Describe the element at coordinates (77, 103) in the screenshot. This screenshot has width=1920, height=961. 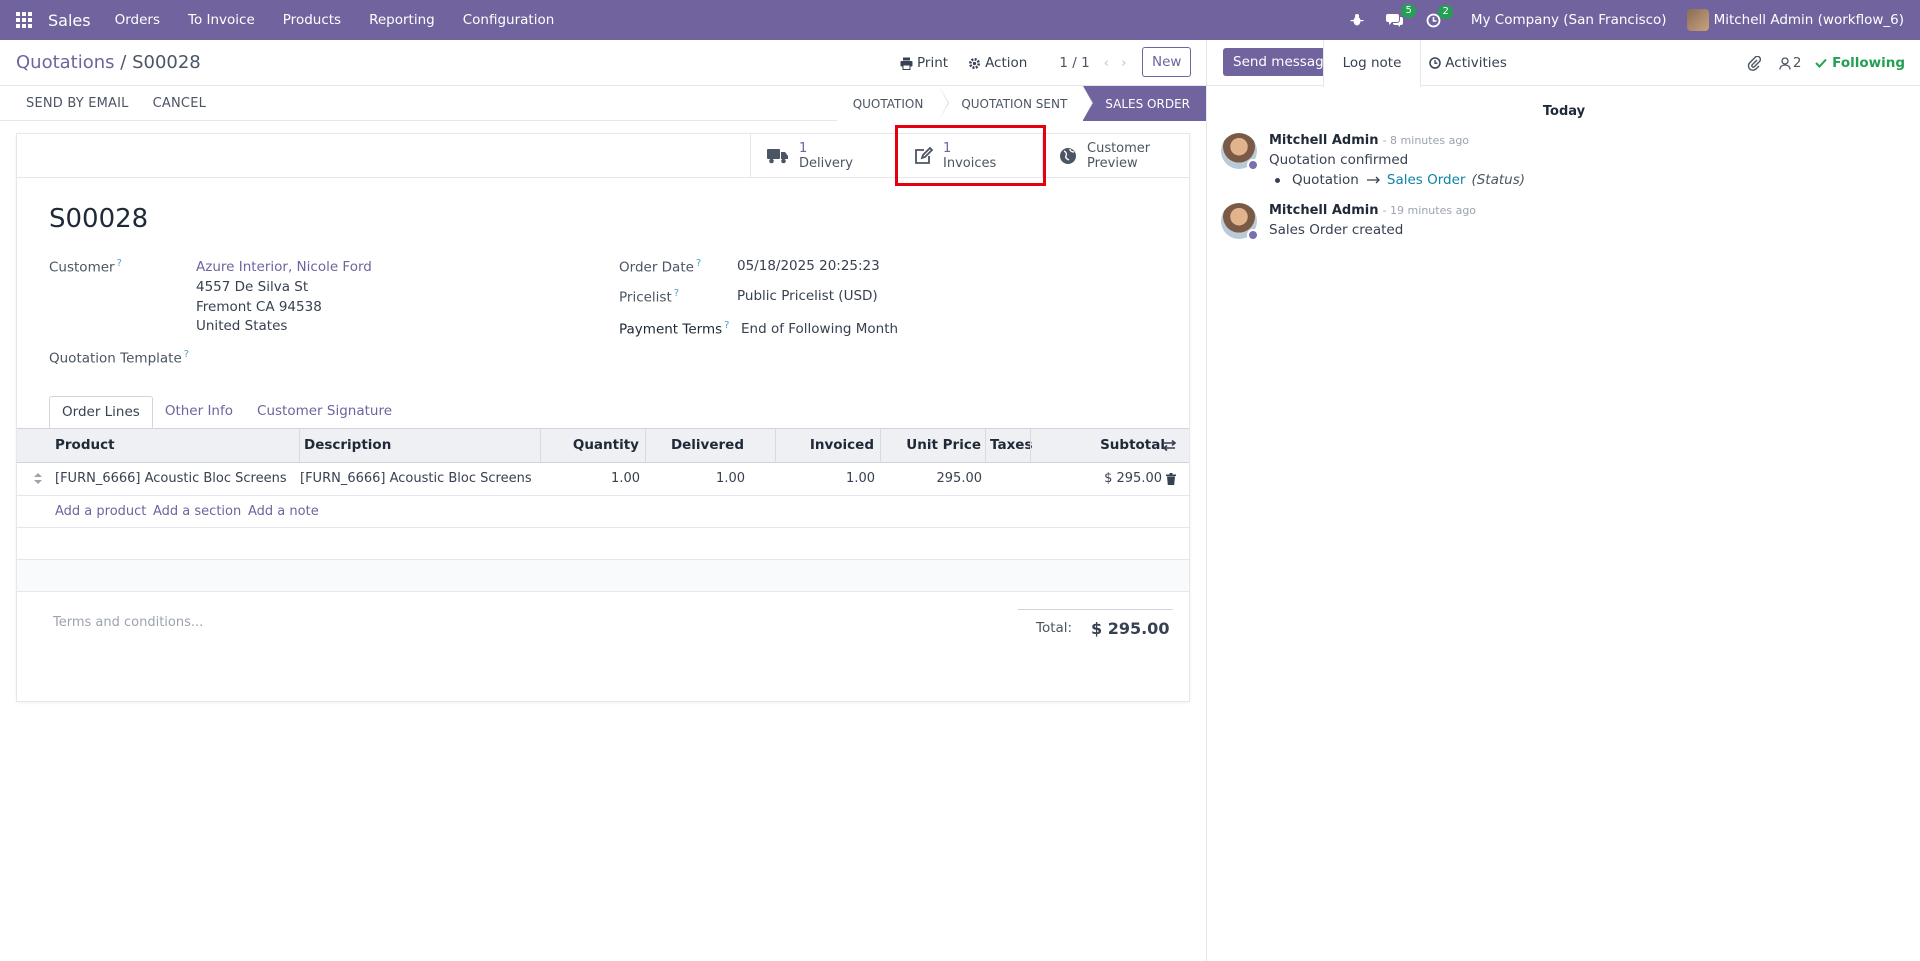
I see `send-by-email-button: SEND BY EMAIL` at that location.